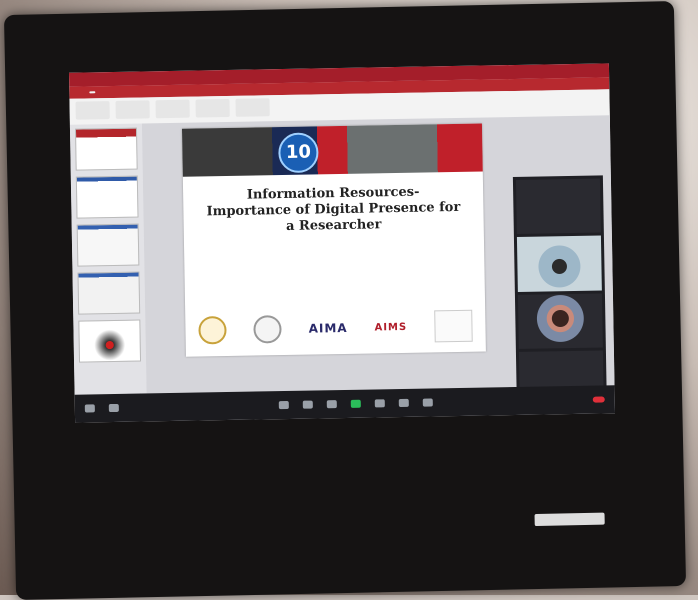 The width and height of the screenshot is (698, 600). What do you see at coordinates (569, 519) in the screenshot?
I see `bezel-sticker` at bounding box center [569, 519].